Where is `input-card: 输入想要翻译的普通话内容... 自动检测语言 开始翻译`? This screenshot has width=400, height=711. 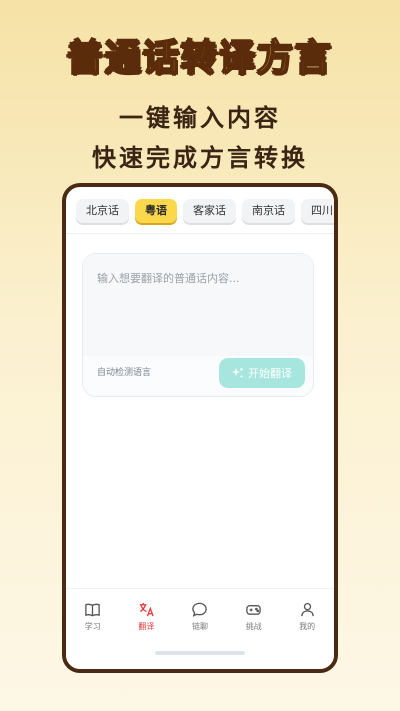 input-card: 输入想要翻译的普通话内容... 自动检测语言 开始翻译 is located at coordinates (198, 325).